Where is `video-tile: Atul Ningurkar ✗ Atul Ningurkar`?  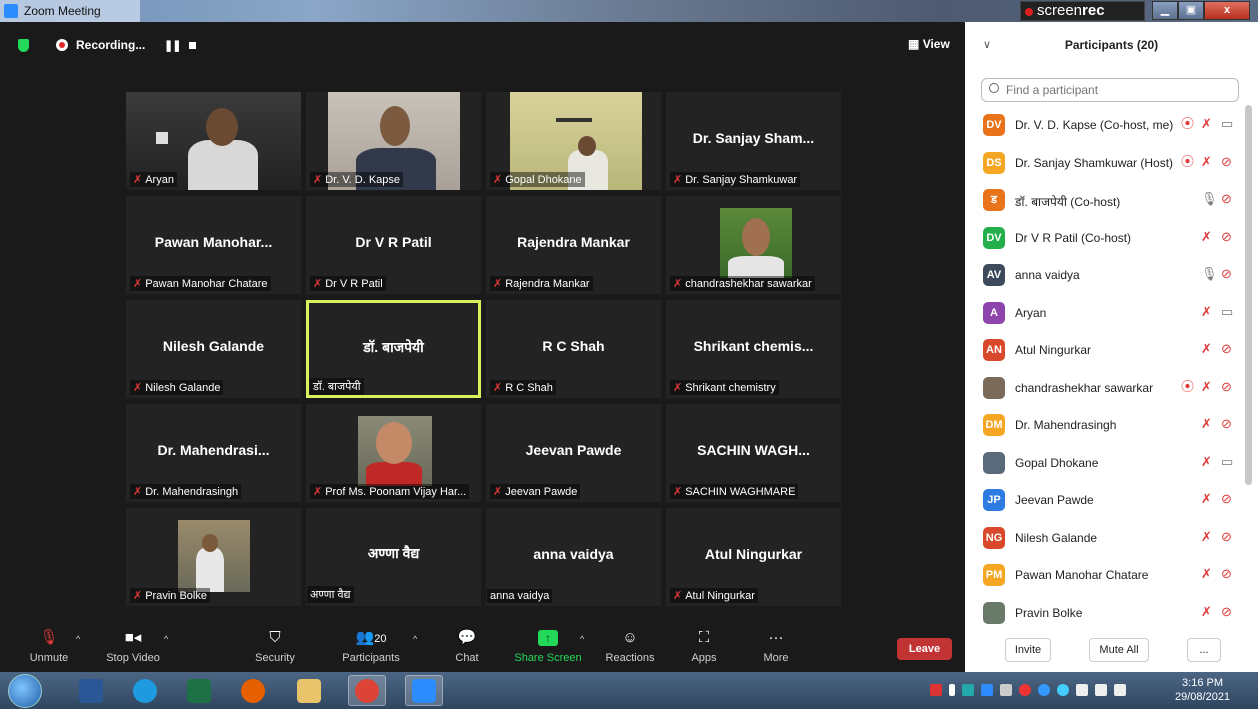
video-tile: Atul Ningurkar ✗ Atul Ningurkar is located at coordinates (753, 557).